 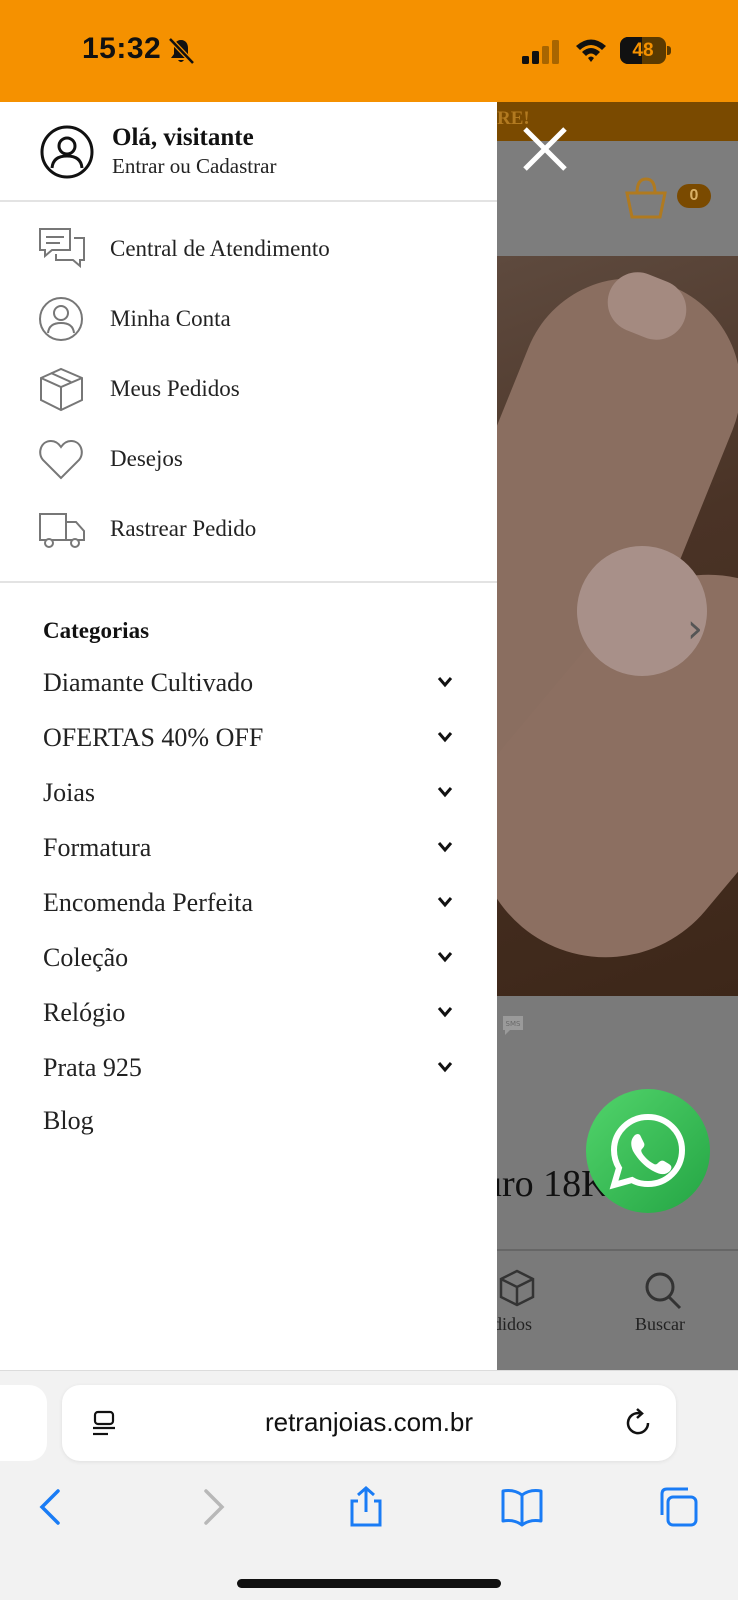 What do you see at coordinates (86, 957) in the screenshot?
I see `category-label: Coleção` at bounding box center [86, 957].